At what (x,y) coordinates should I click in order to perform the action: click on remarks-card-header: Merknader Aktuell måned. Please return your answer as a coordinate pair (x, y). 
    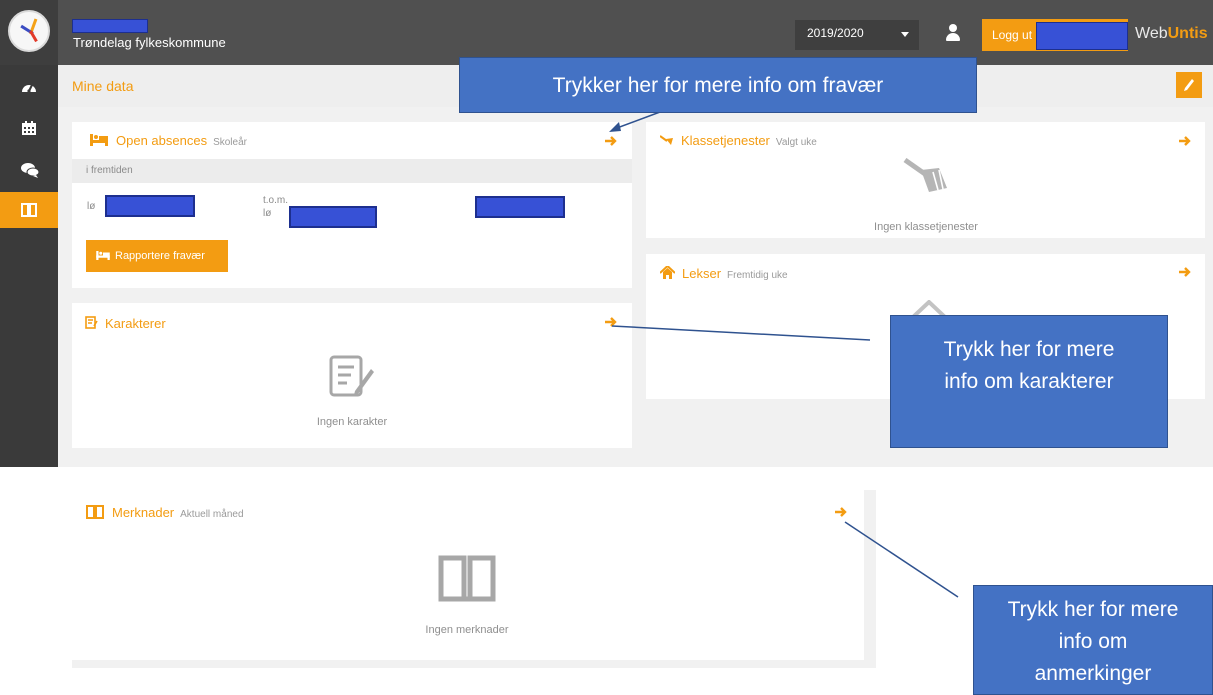
    Looking at the image, I should click on (165, 512).